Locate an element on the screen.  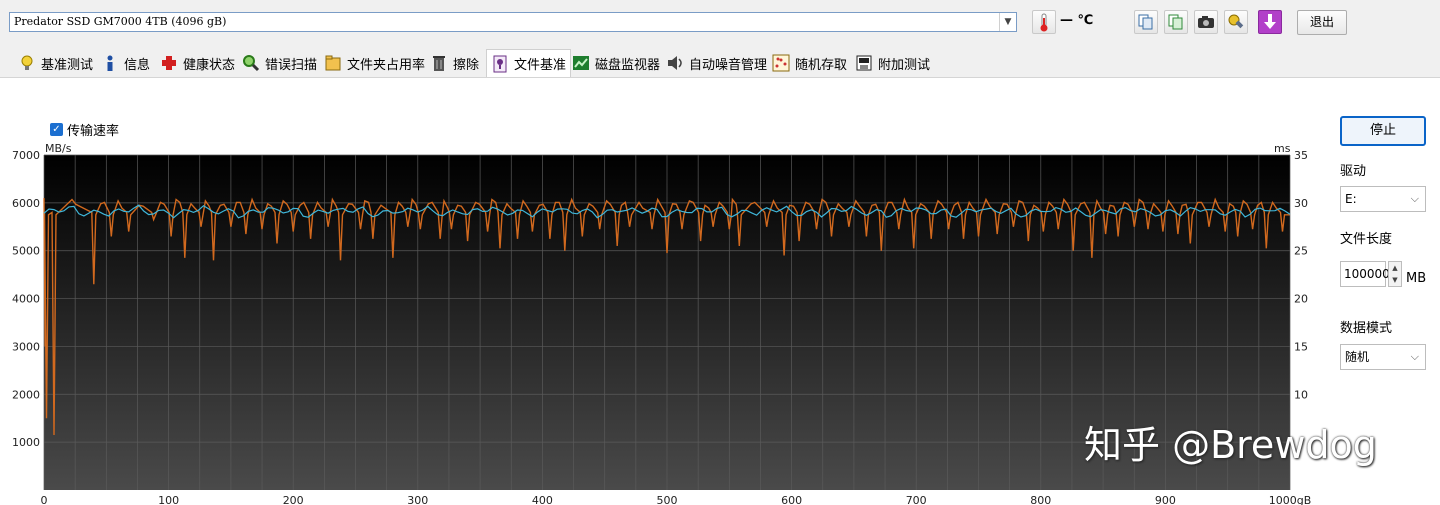
x-tick-label: 0 is located at coordinates (44, 499).